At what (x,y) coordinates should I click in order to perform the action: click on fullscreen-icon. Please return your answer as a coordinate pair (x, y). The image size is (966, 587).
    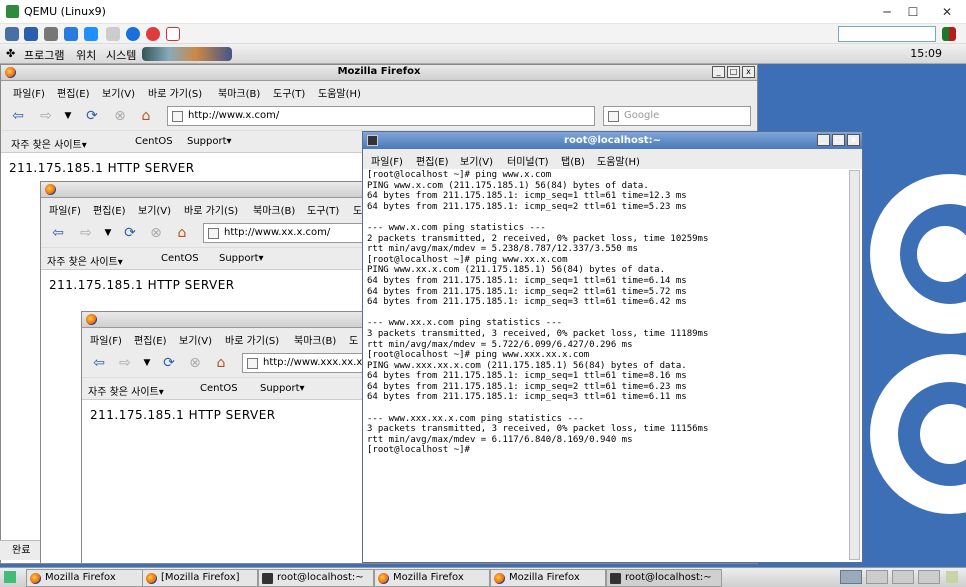
    Looking at the image, I should click on (31, 34).